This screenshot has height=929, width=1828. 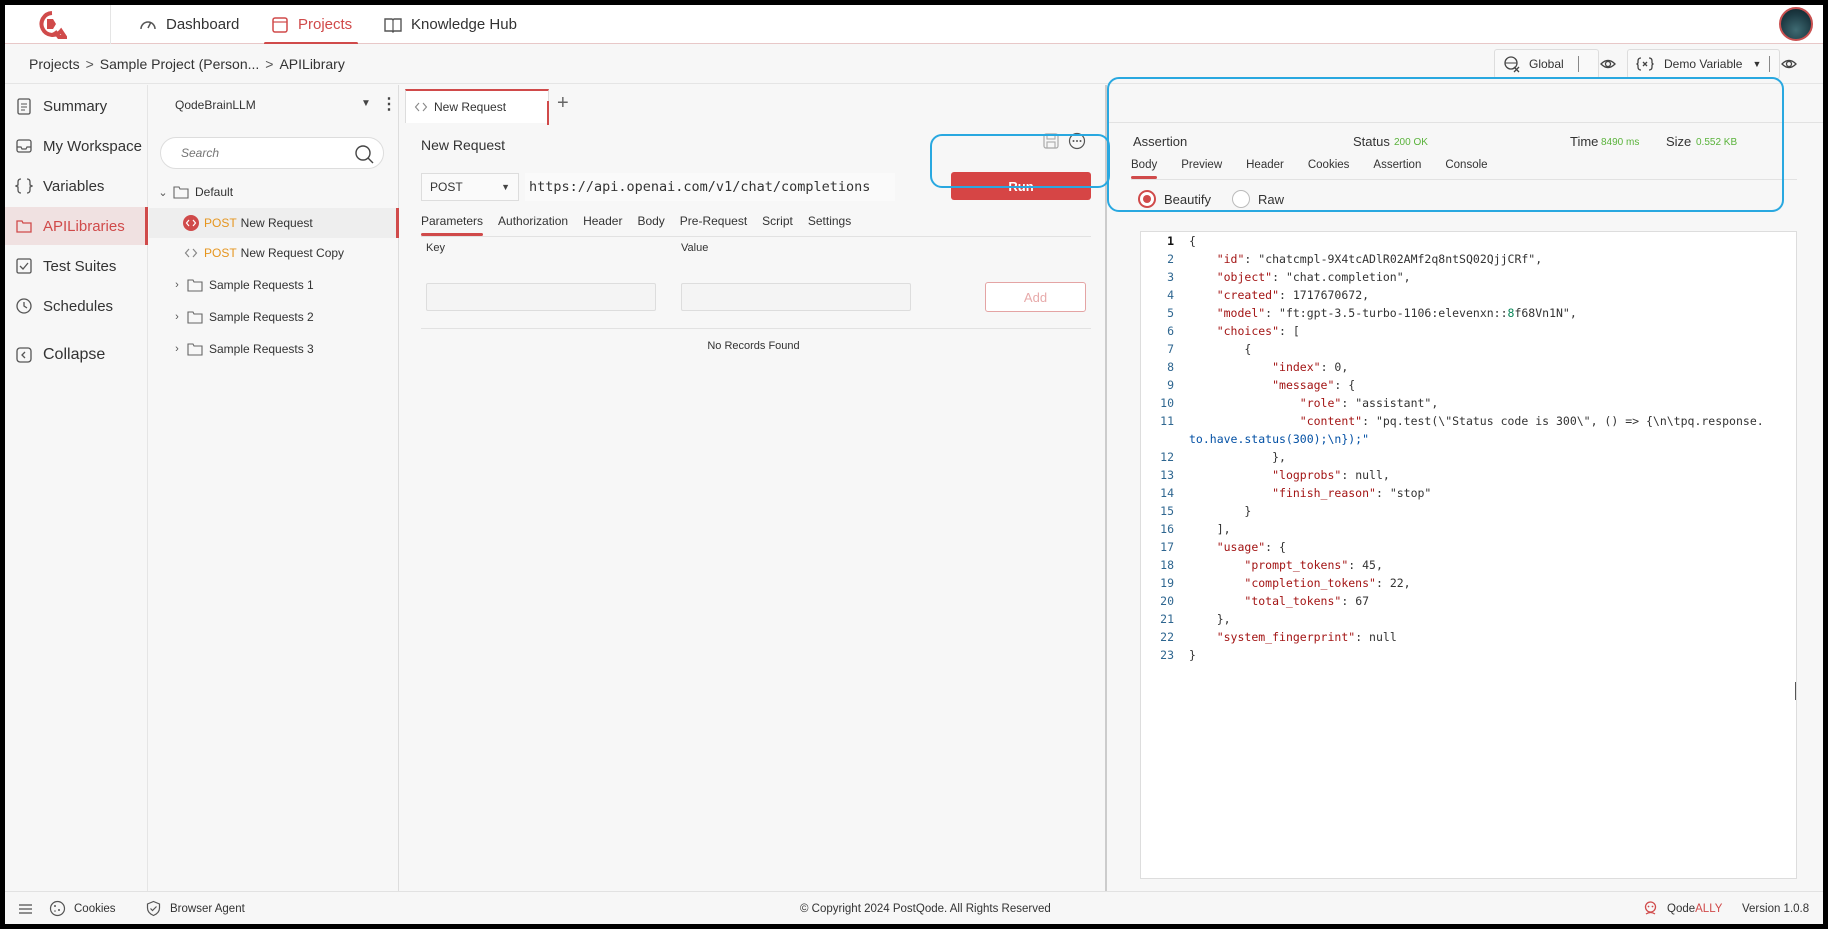 I want to click on request-tools, so click(x=1064, y=141).